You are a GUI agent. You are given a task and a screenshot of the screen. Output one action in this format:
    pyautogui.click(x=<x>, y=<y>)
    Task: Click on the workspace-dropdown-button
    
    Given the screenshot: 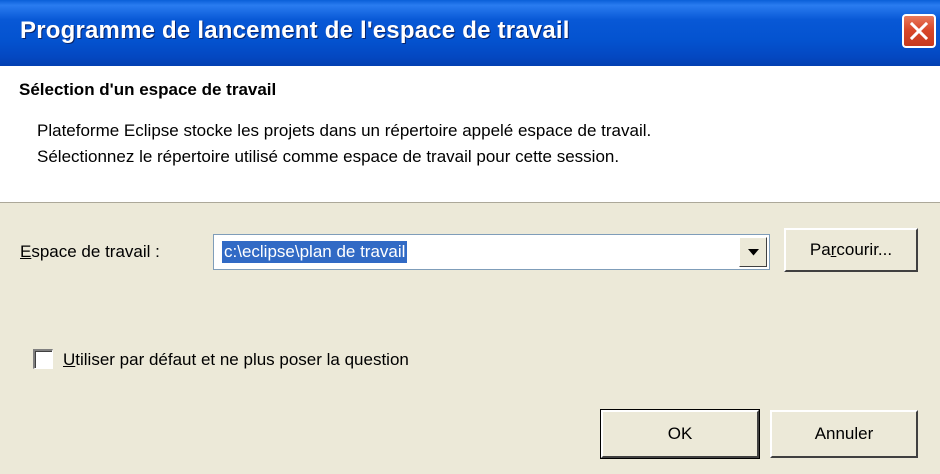 What is the action you would take?
    pyautogui.click(x=753, y=252)
    